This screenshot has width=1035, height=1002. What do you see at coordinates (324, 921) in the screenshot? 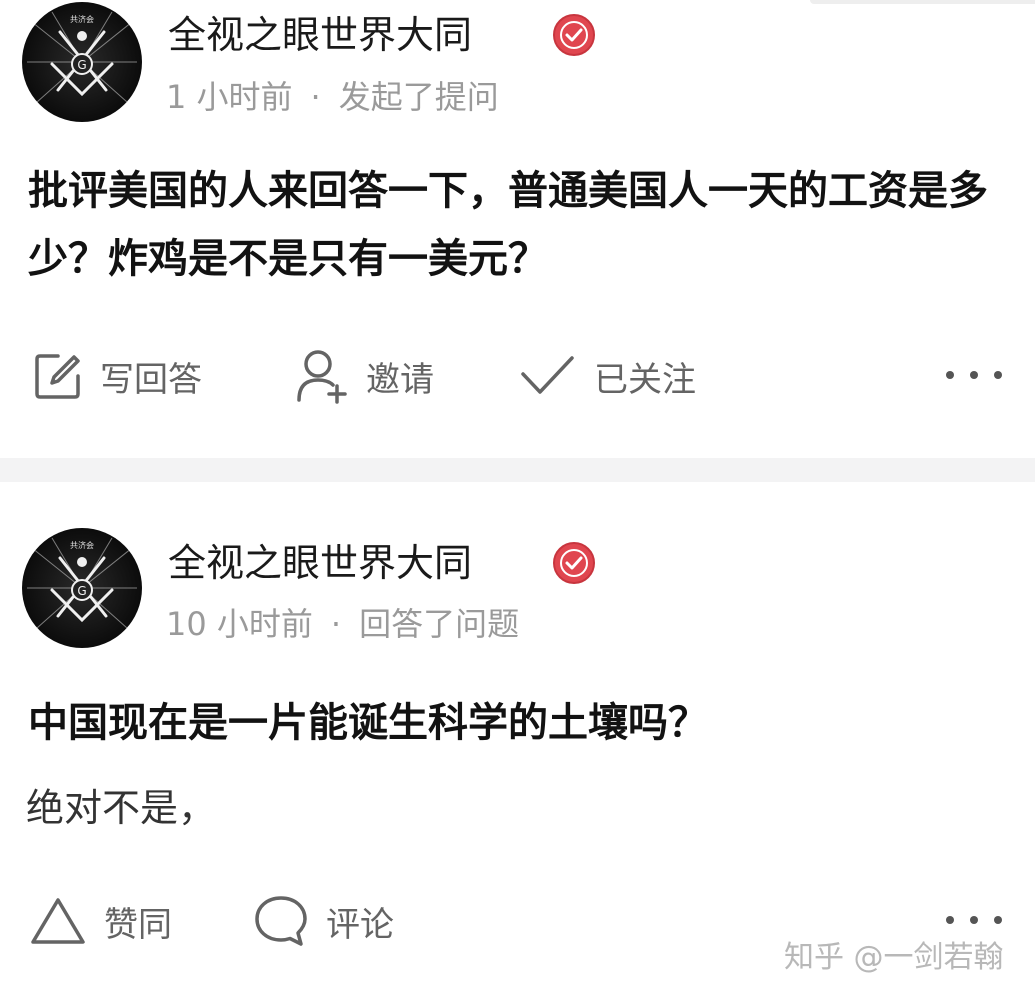
I see `comment-button: 评论` at bounding box center [324, 921].